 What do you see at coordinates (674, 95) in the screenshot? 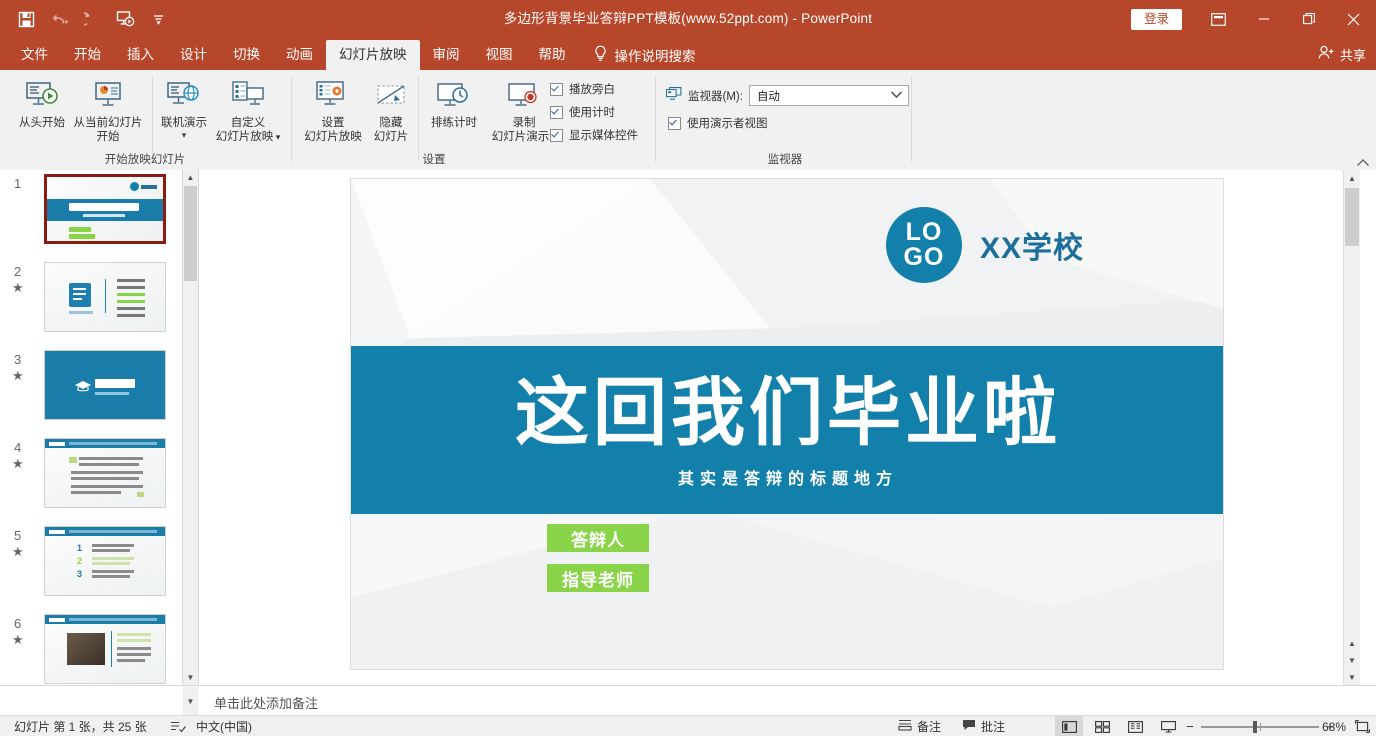
I see `monitor-icon` at bounding box center [674, 95].